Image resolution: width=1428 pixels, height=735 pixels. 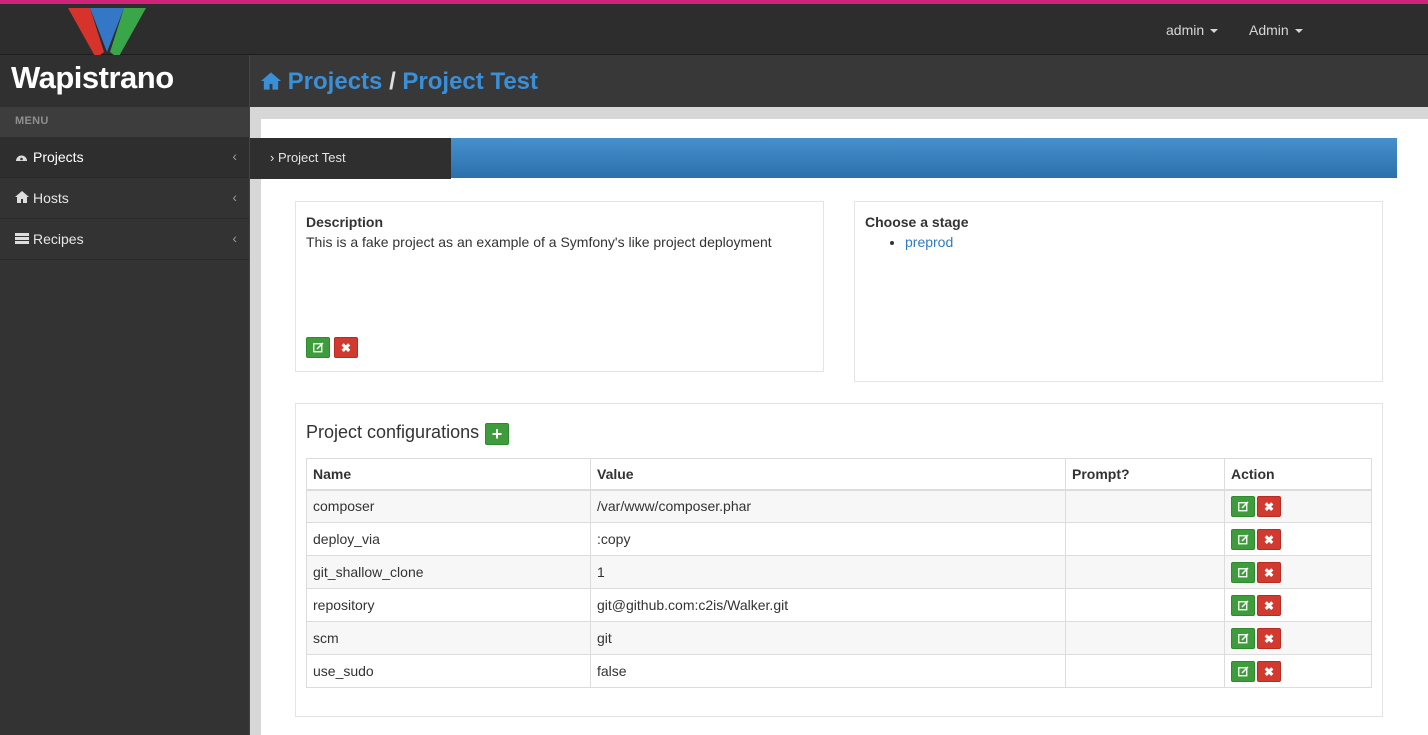 I want to click on add-configuration-button: +, so click(x=496, y=434).